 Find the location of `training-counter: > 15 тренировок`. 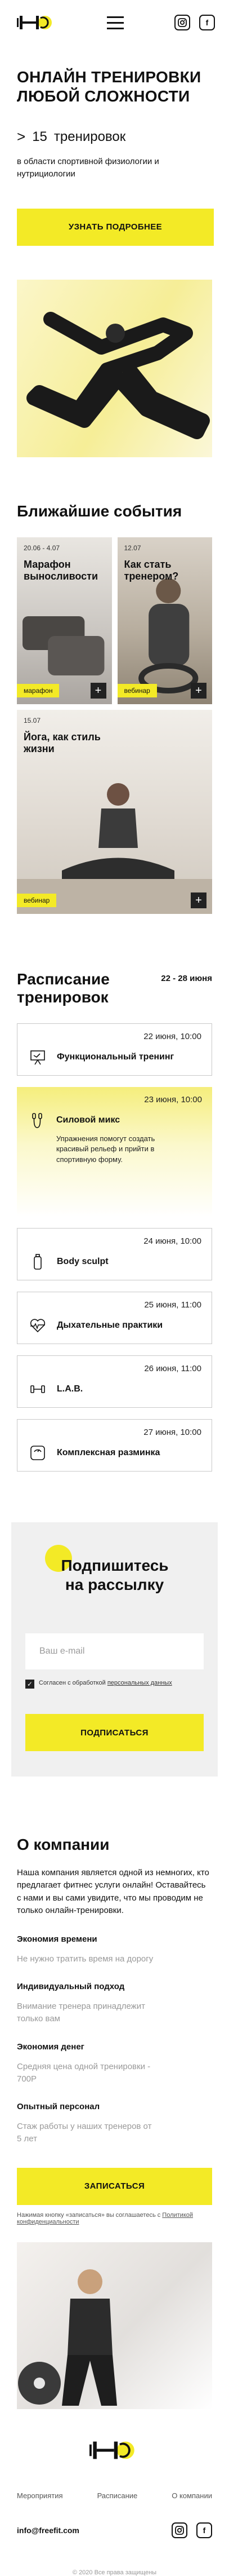

training-counter: > 15 тренировок is located at coordinates (115, 136).